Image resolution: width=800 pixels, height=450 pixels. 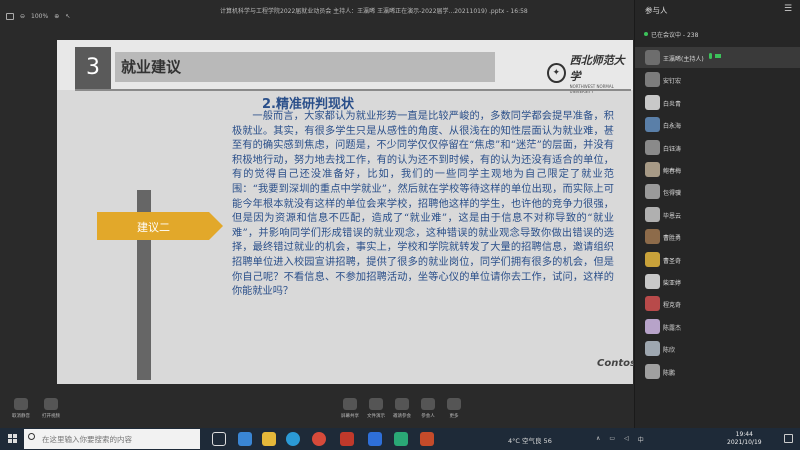 What do you see at coordinates (717, 371) in the screenshot?
I see `participant-row: 陈鹏` at bounding box center [717, 371].